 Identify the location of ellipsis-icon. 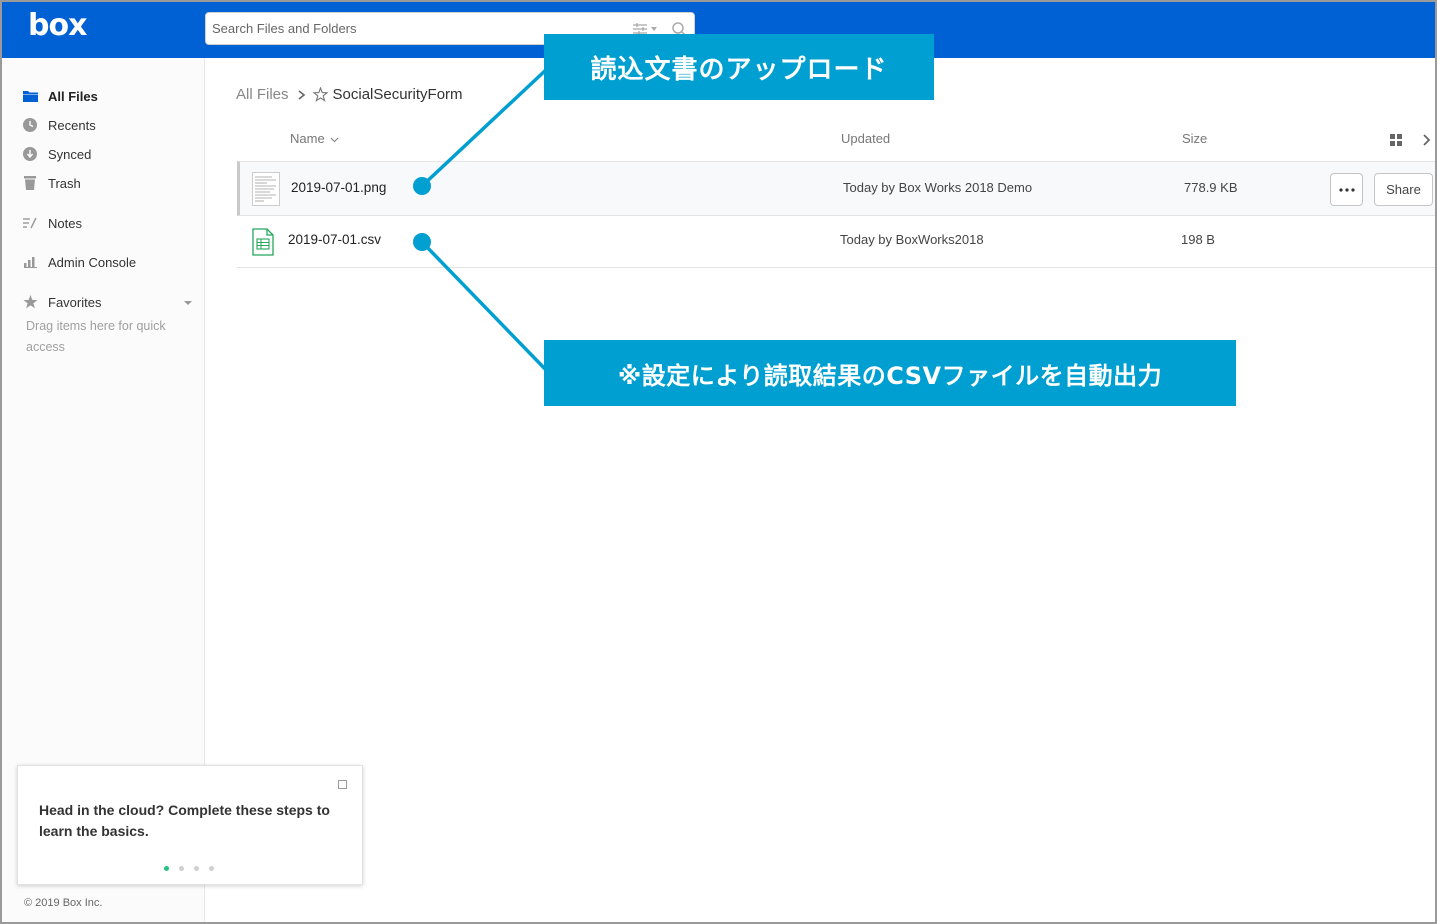
(1346, 189).